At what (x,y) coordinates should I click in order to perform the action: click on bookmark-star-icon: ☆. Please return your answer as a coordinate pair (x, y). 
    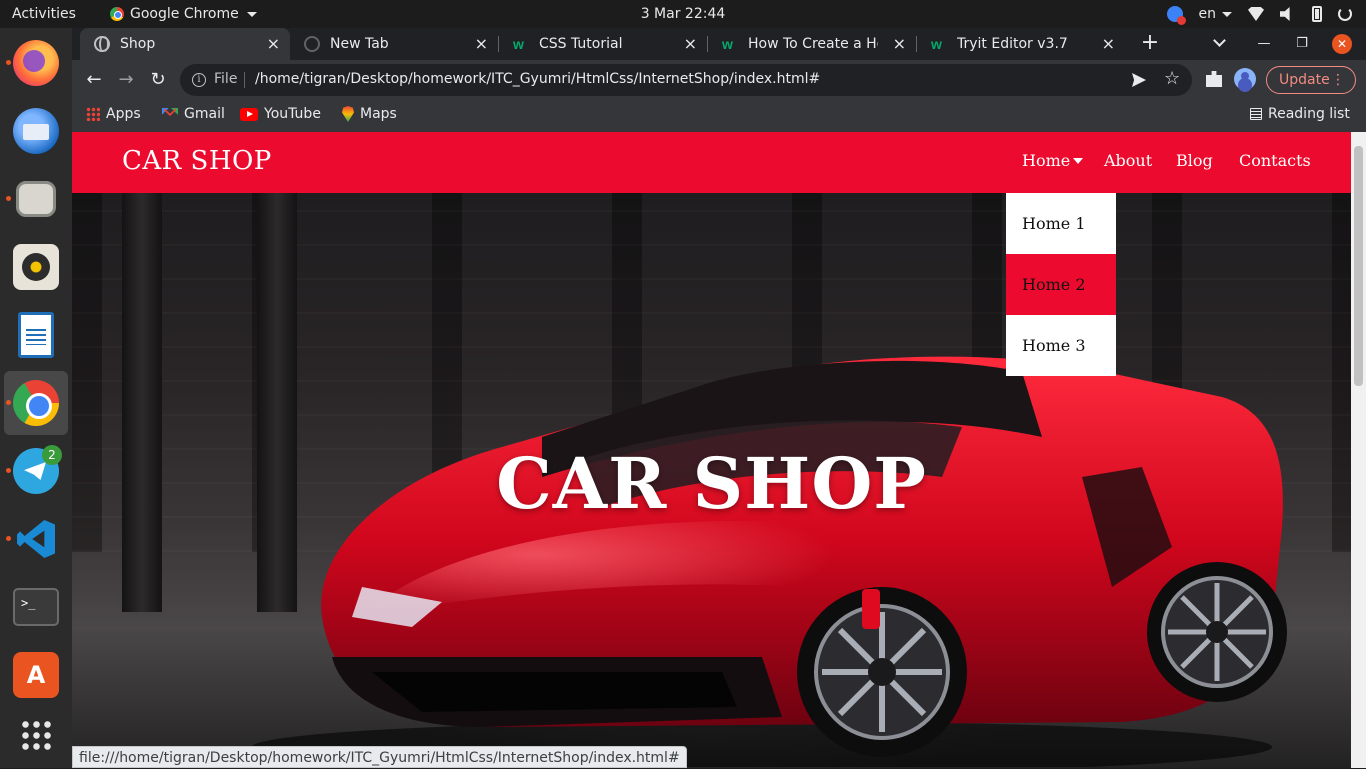
    Looking at the image, I should click on (1172, 78).